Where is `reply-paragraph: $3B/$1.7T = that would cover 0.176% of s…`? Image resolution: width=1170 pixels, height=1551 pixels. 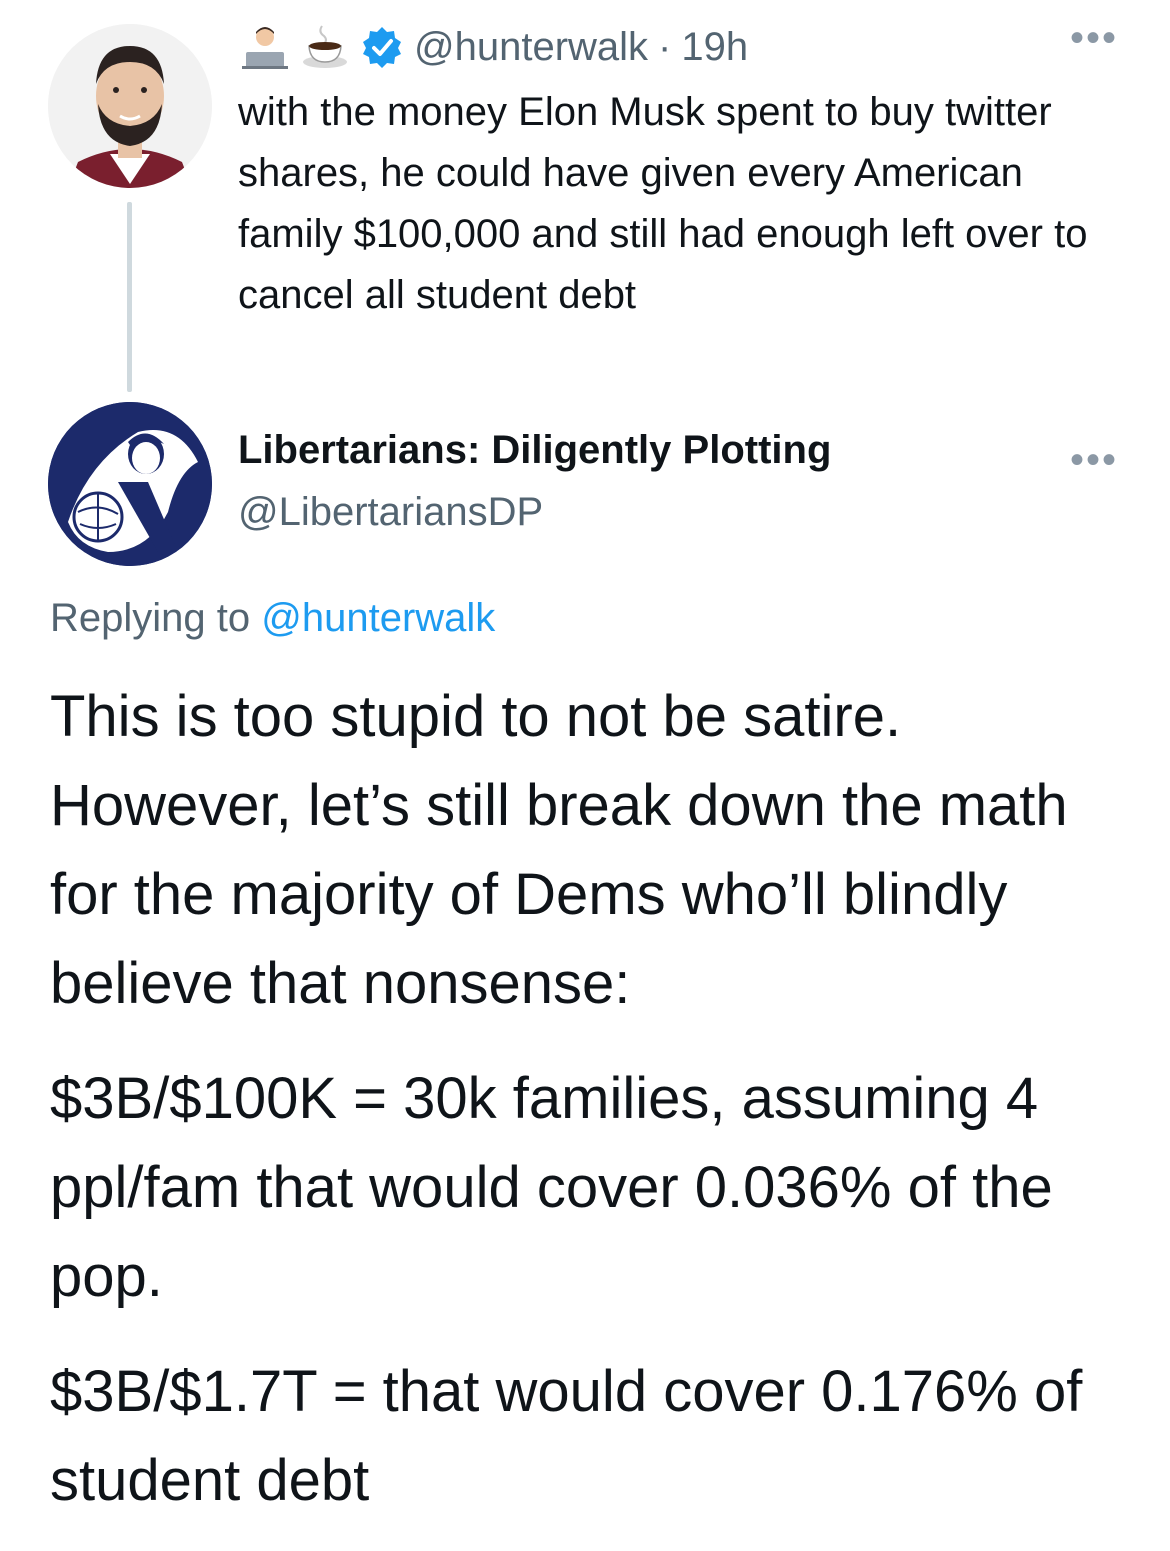 reply-paragraph: $3B/$1.7T = that would cover 0.176% of s… is located at coordinates (566, 1436).